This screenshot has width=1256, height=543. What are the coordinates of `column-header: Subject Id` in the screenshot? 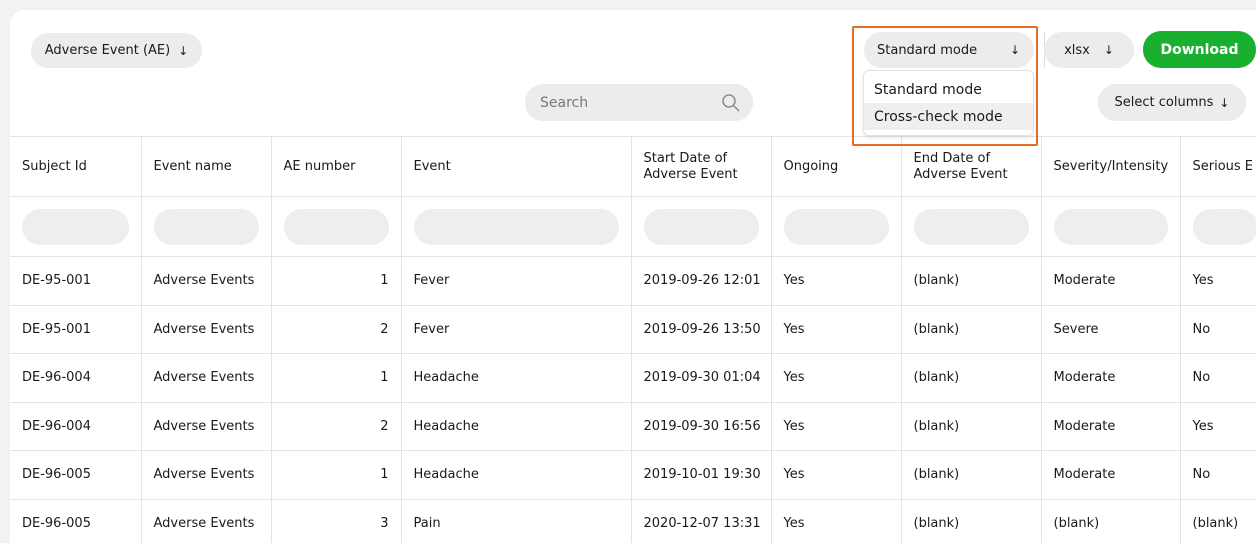 It's located at (76, 166).